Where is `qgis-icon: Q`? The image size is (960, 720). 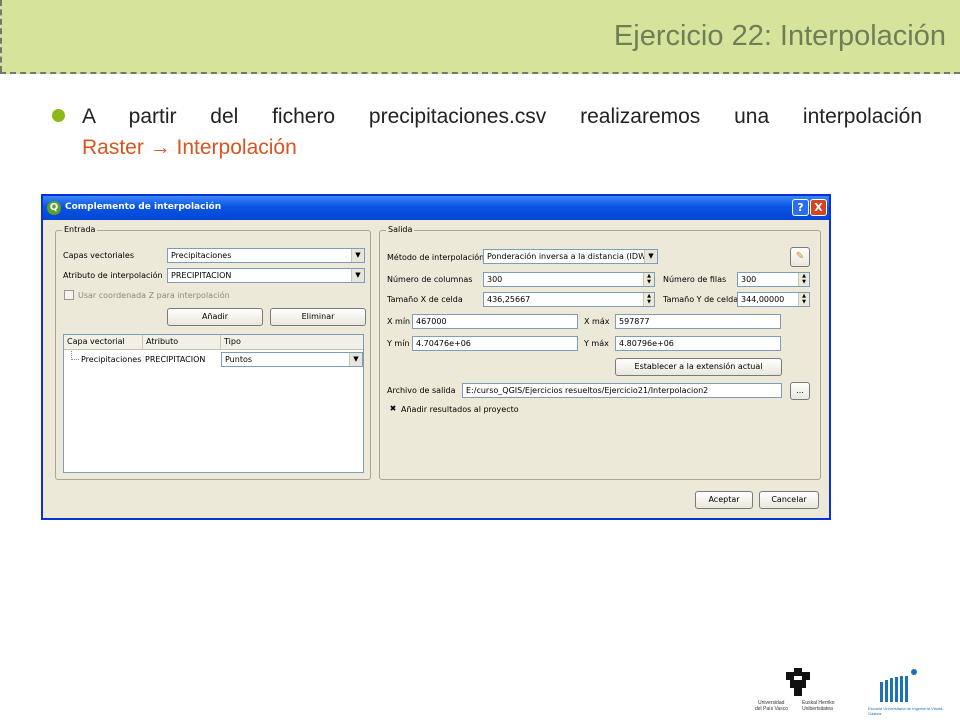 qgis-icon: Q is located at coordinates (54, 208).